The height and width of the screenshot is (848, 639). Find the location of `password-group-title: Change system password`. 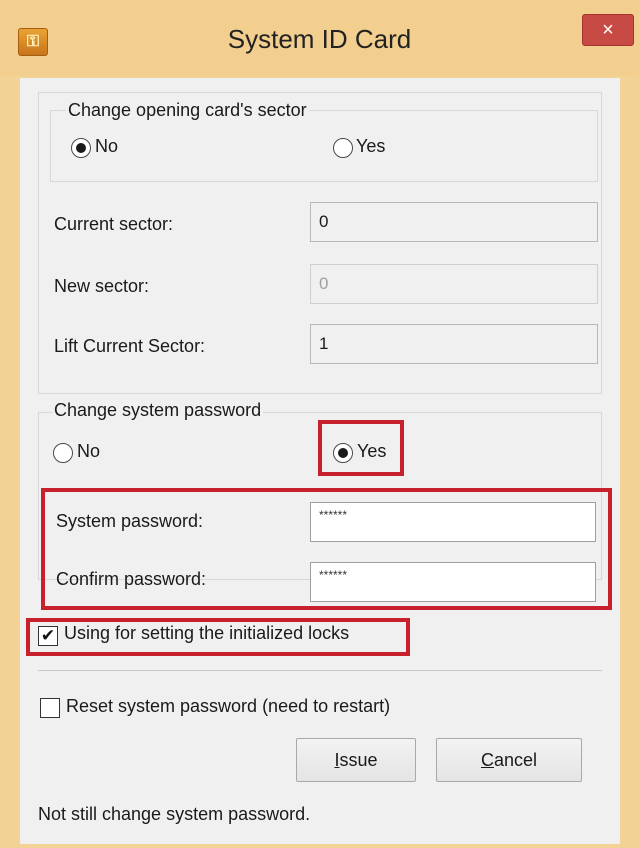

password-group-title: Change system password is located at coordinates (158, 410).